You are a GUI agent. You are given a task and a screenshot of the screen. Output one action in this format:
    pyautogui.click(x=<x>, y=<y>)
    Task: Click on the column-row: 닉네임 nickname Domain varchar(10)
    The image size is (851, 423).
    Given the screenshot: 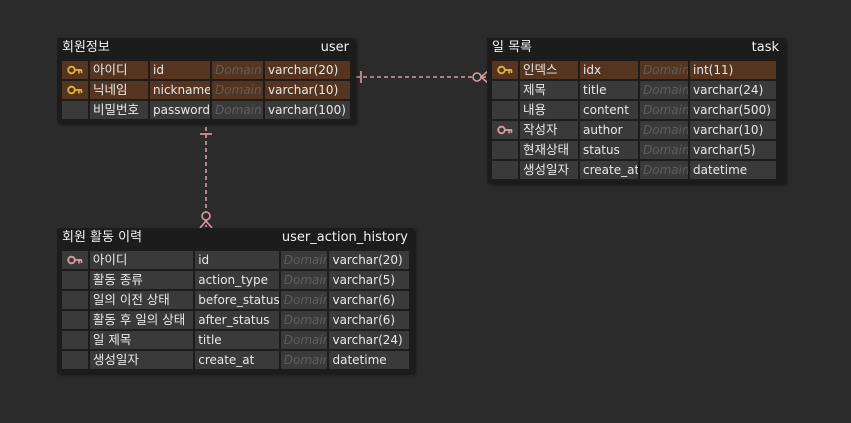 What is the action you would take?
    pyautogui.click(x=206, y=90)
    